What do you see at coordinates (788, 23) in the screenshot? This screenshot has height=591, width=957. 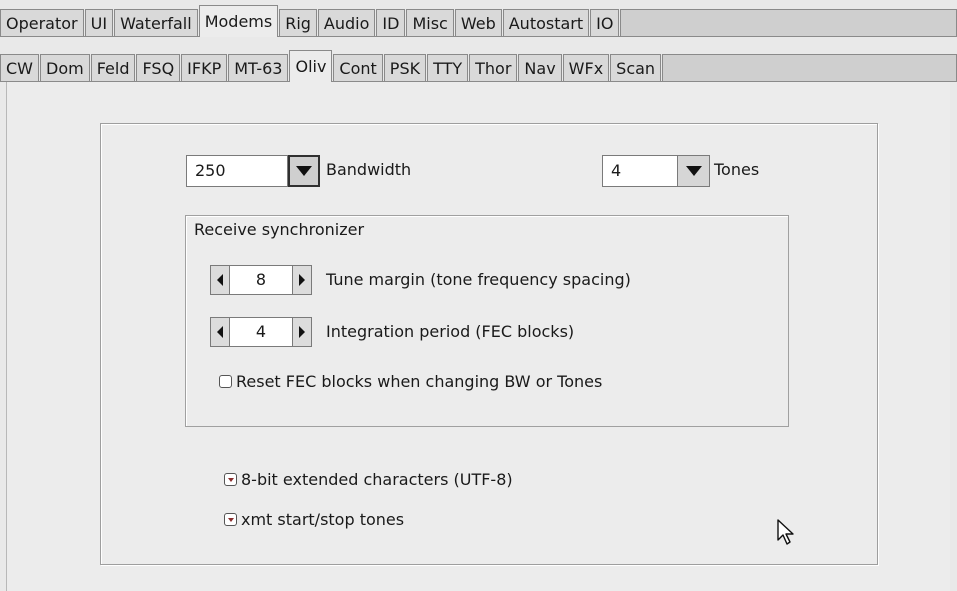 I see `tab-bar-filler` at bounding box center [788, 23].